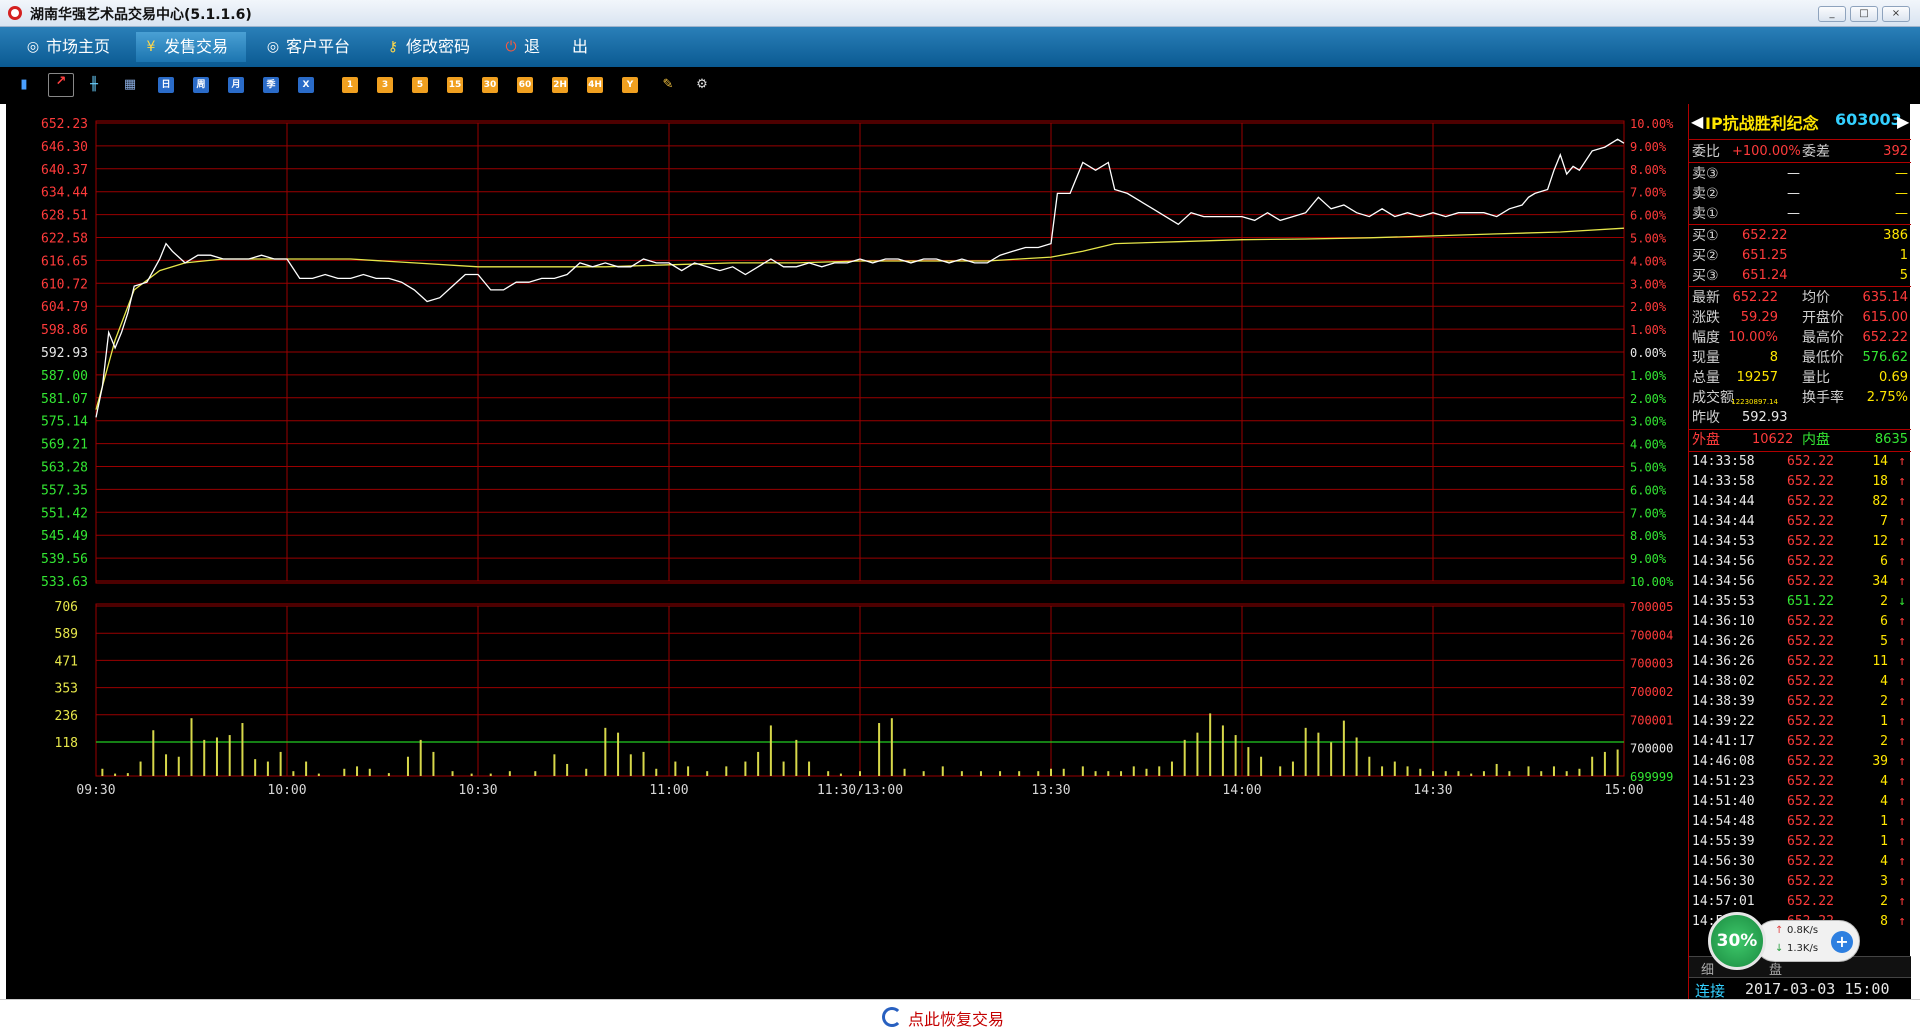 Image resolution: width=1920 pixels, height=1032 pixels. I want to click on pencil-icon: ✎, so click(668, 85).